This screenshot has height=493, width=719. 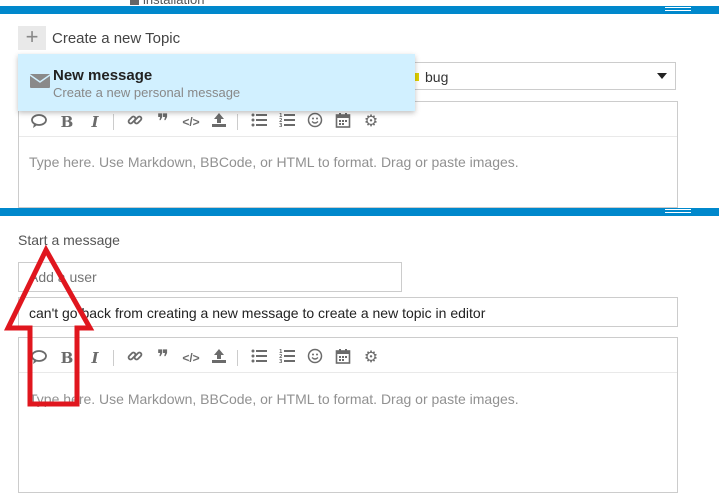 I want to click on category-label: bug, so click(x=437, y=77).